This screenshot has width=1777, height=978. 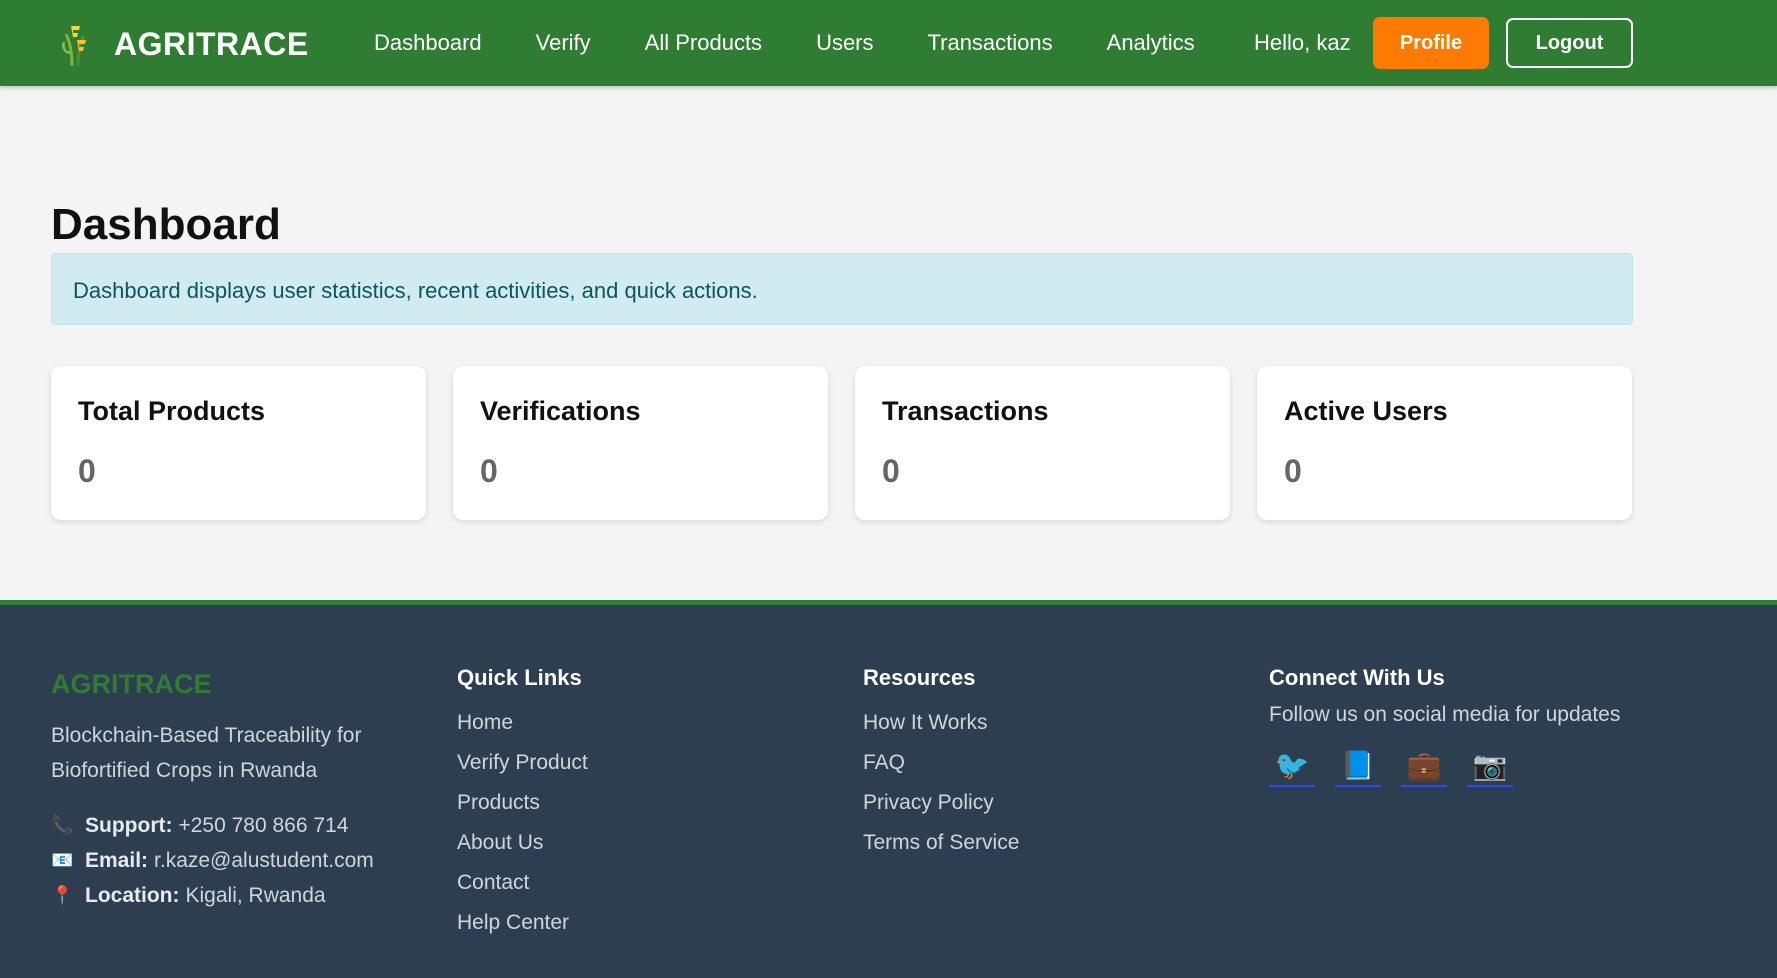 I want to click on contact-value: r.kaze@alustudent.com, so click(x=264, y=860).